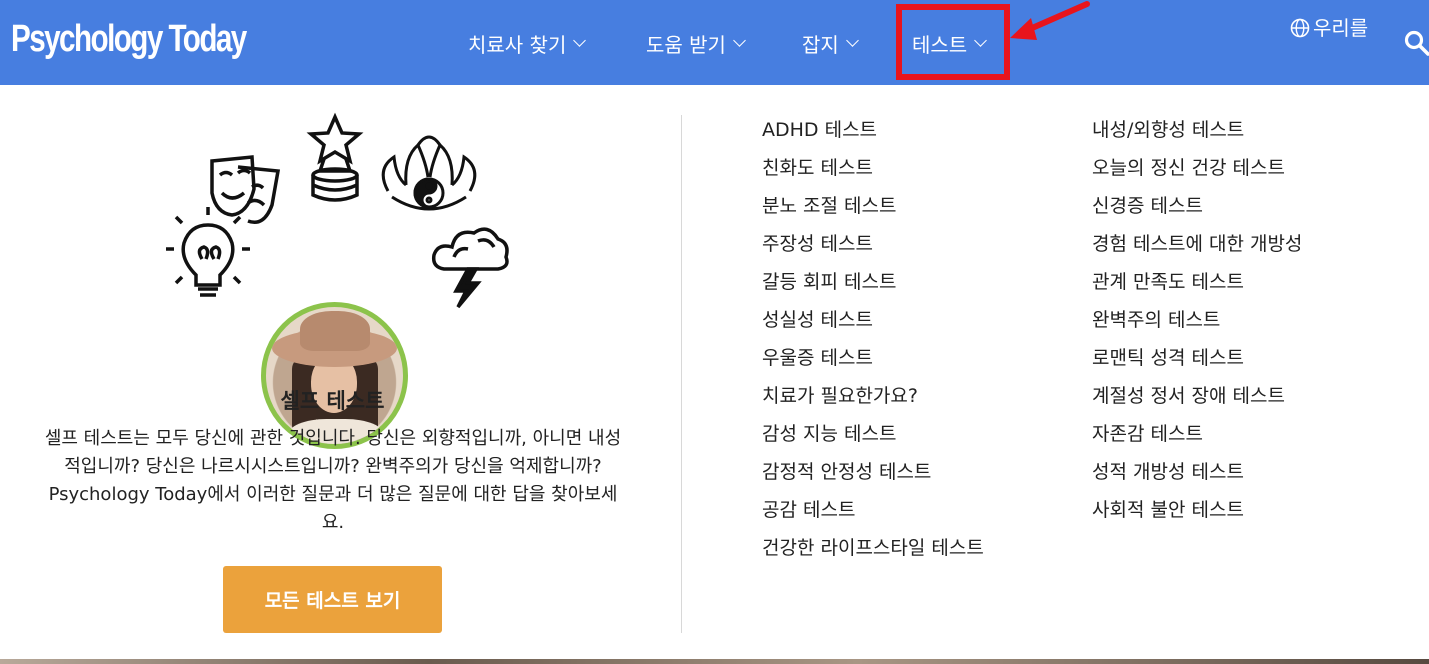 This screenshot has height=664, width=1429. I want to click on test-link: 치료가 필요한가요?, so click(873, 400).